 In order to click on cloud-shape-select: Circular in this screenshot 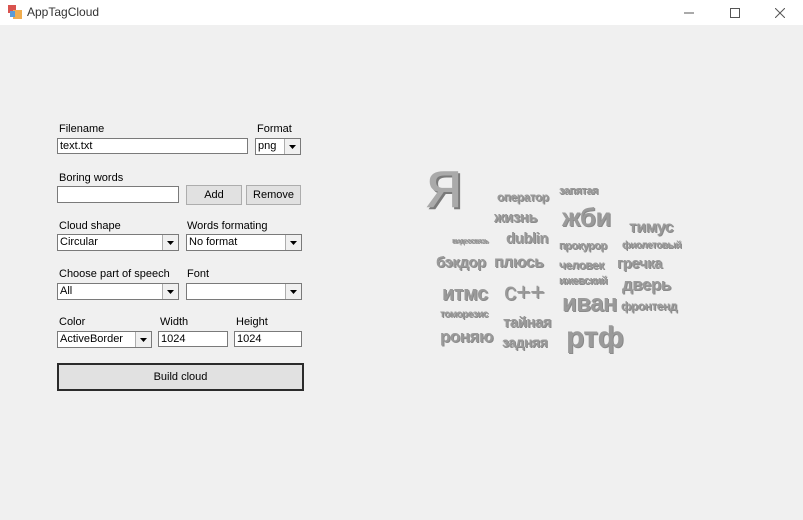, I will do `click(118, 242)`.